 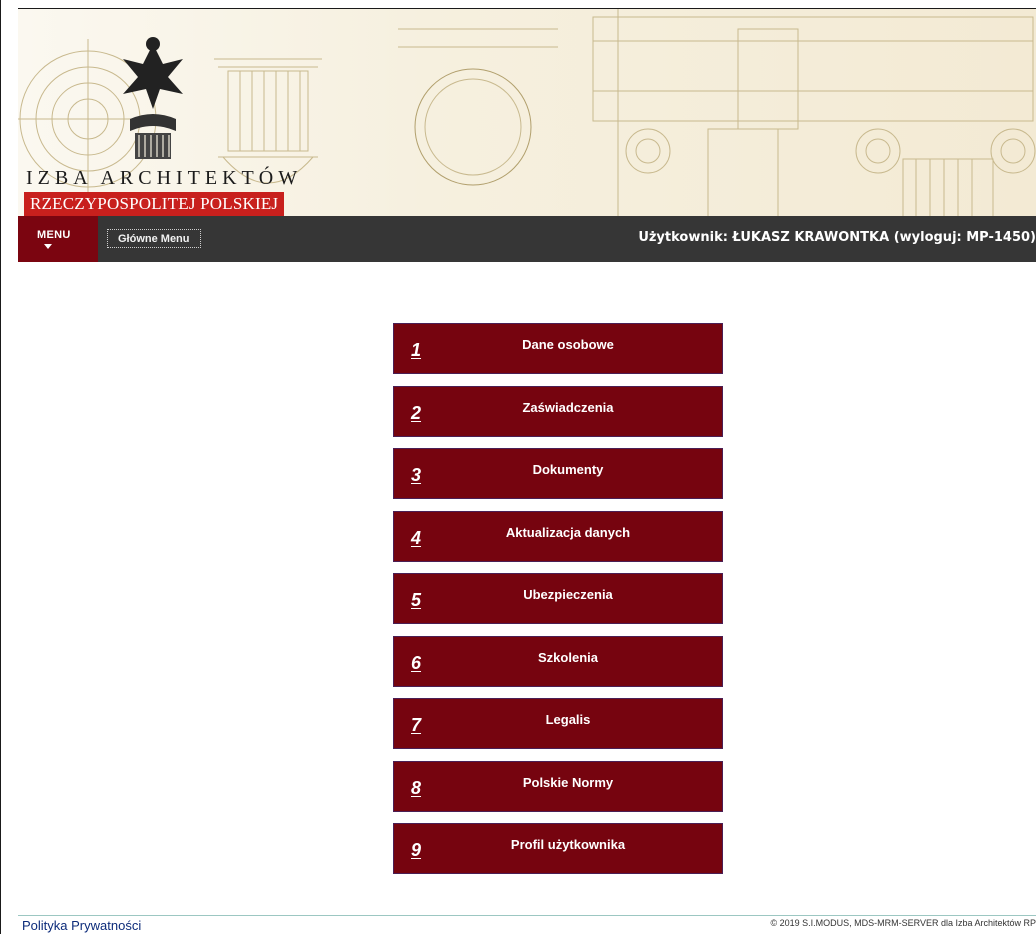 What do you see at coordinates (153, 98) in the screenshot?
I see `eagle-emblem-icon` at bounding box center [153, 98].